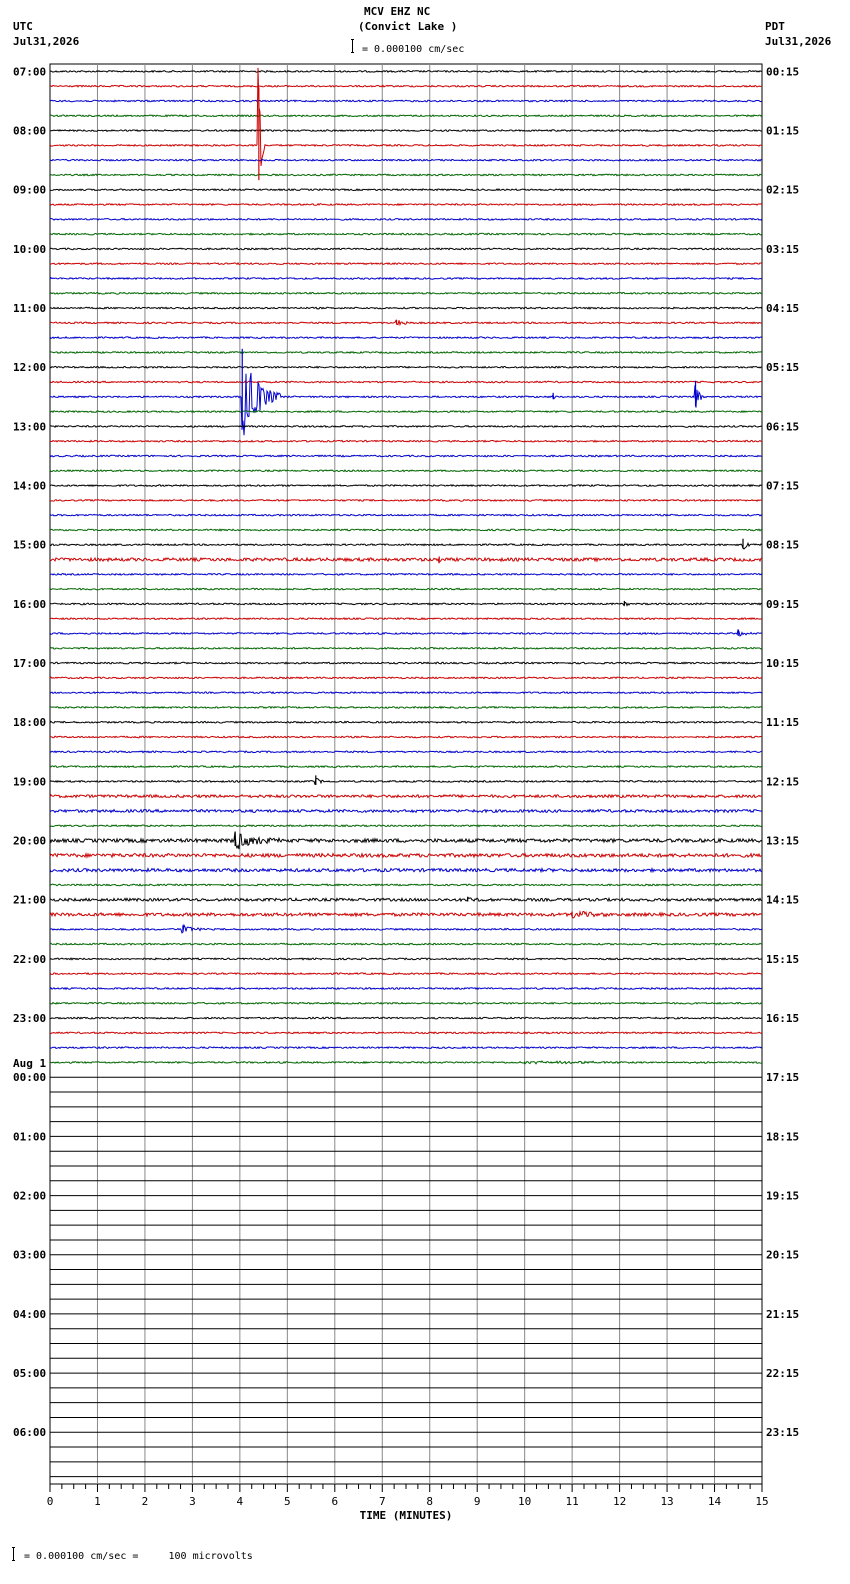  Describe the element at coordinates (429, 1501) in the screenshot. I see `x-tick-label: 8` at that location.